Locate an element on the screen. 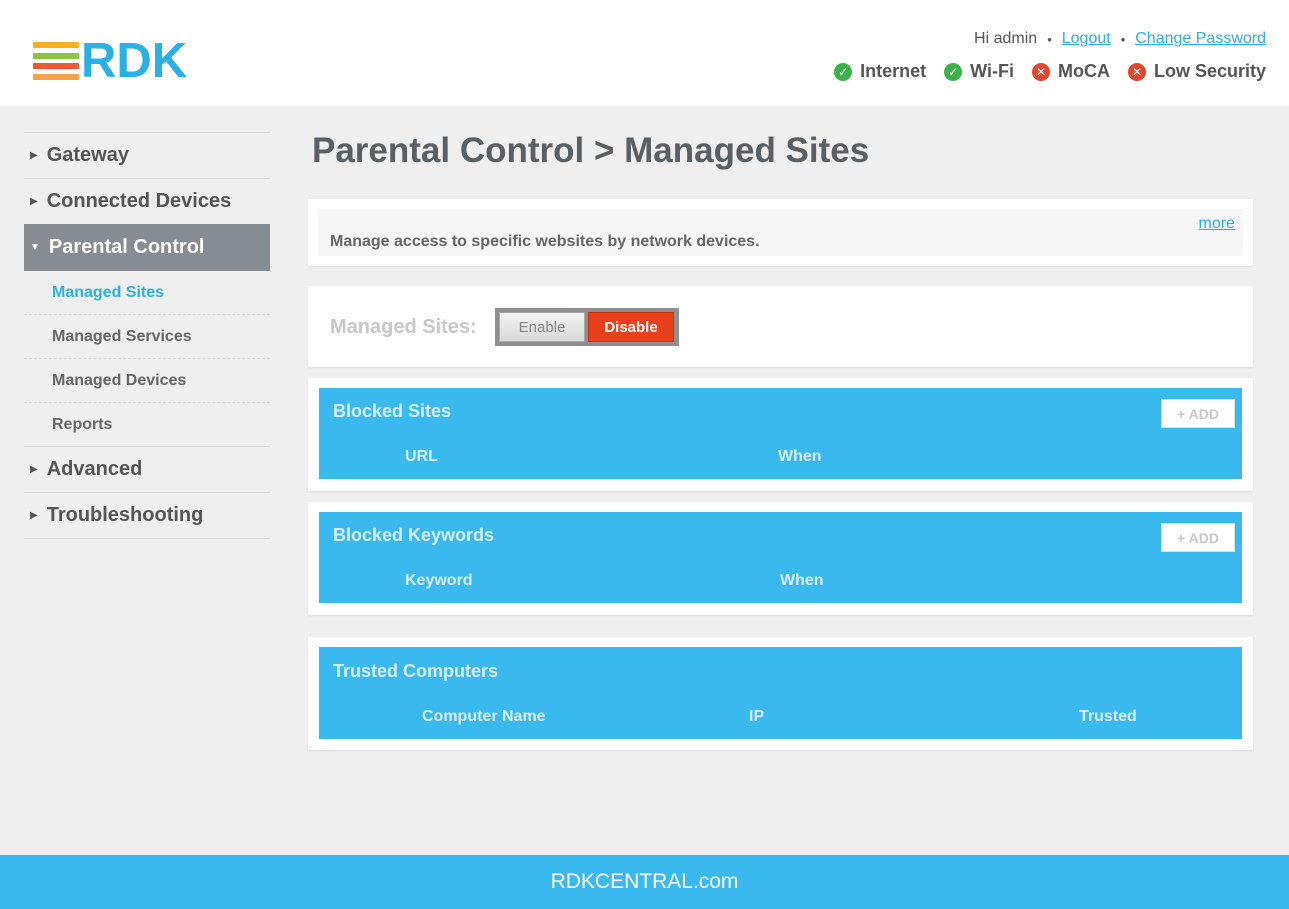  logo-stripes-icon is located at coordinates (56, 61).